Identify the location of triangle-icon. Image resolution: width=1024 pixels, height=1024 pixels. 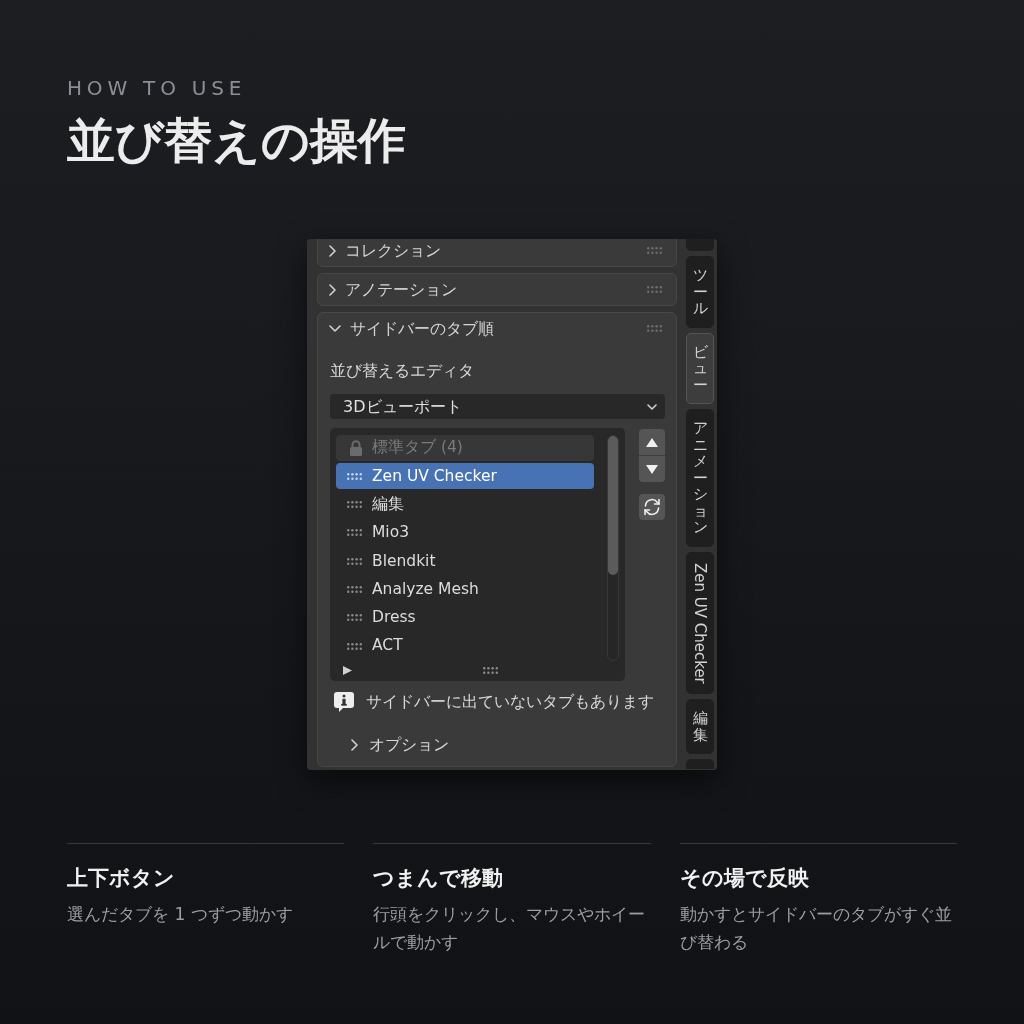
(347, 670).